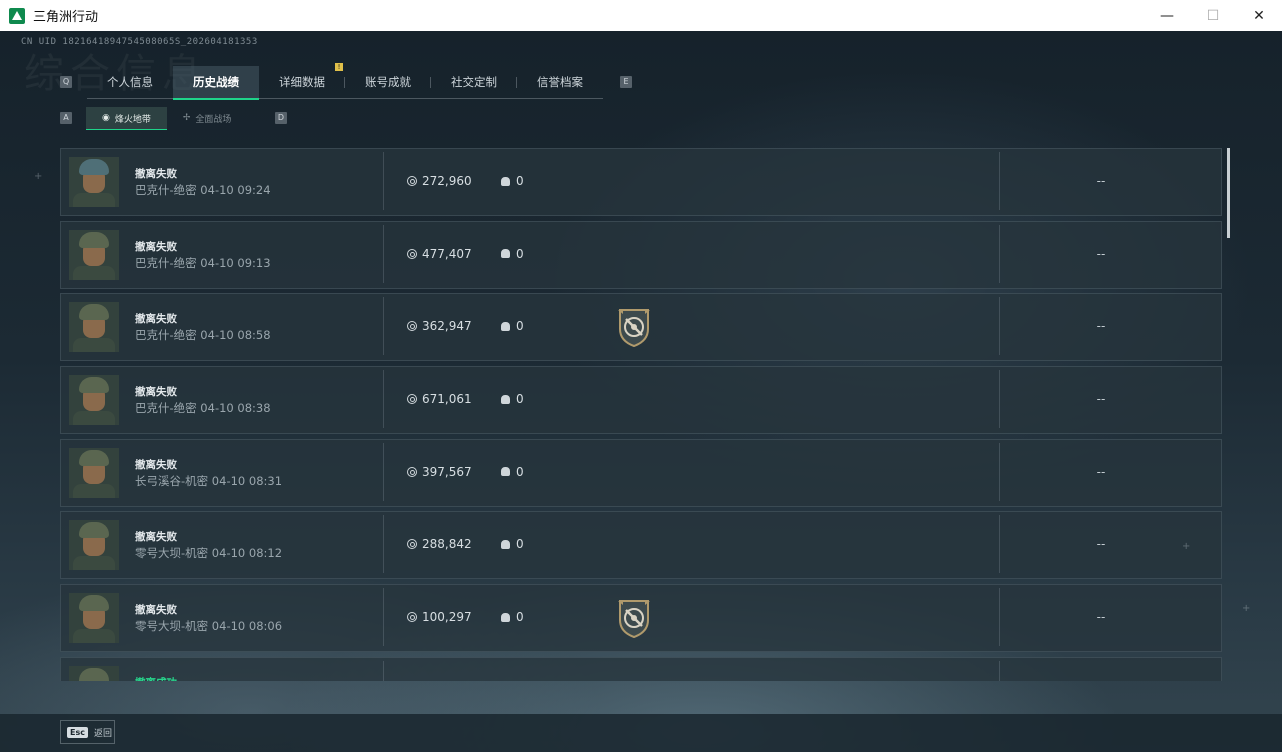  What do you see at coordinates (66, 82) in the screenshot?
I see `tab-prev-key-hint: Q` at bounding box center [66, 82].